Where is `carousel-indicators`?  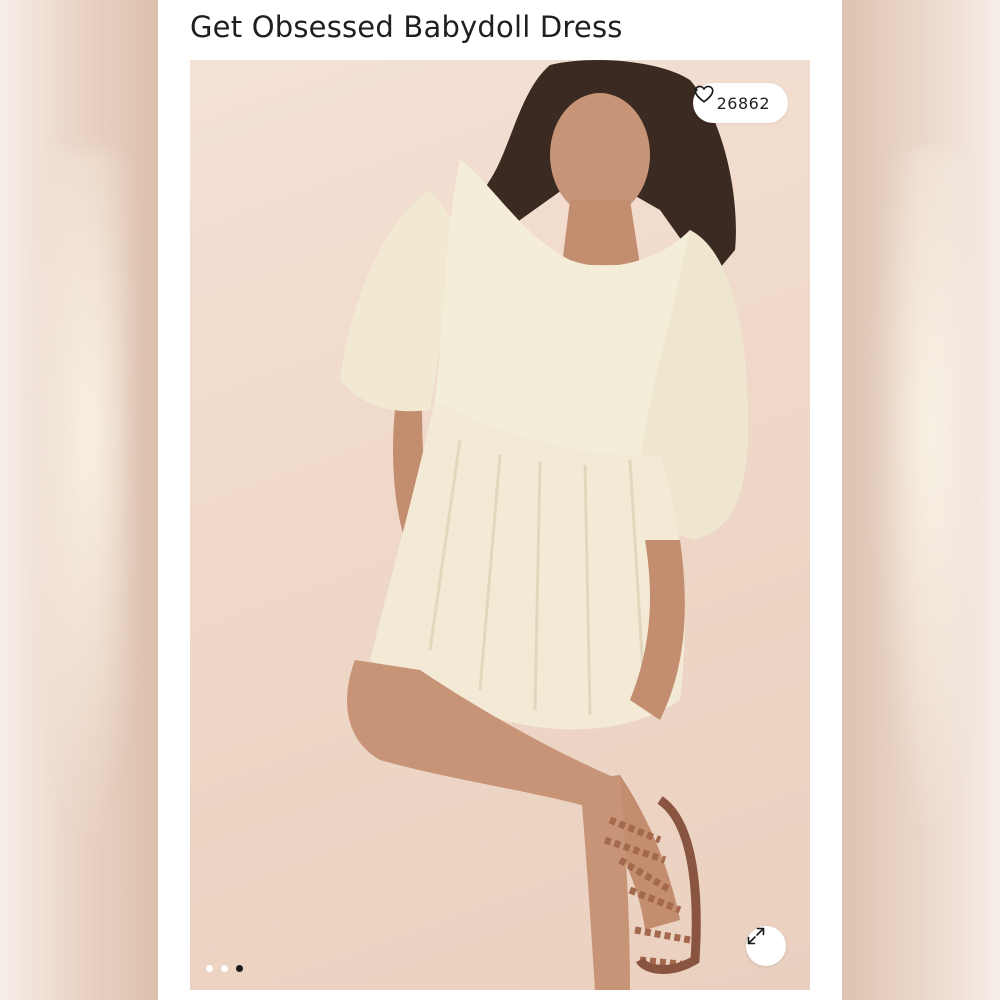 carousel-indicators is located at coordinates (224, 968).